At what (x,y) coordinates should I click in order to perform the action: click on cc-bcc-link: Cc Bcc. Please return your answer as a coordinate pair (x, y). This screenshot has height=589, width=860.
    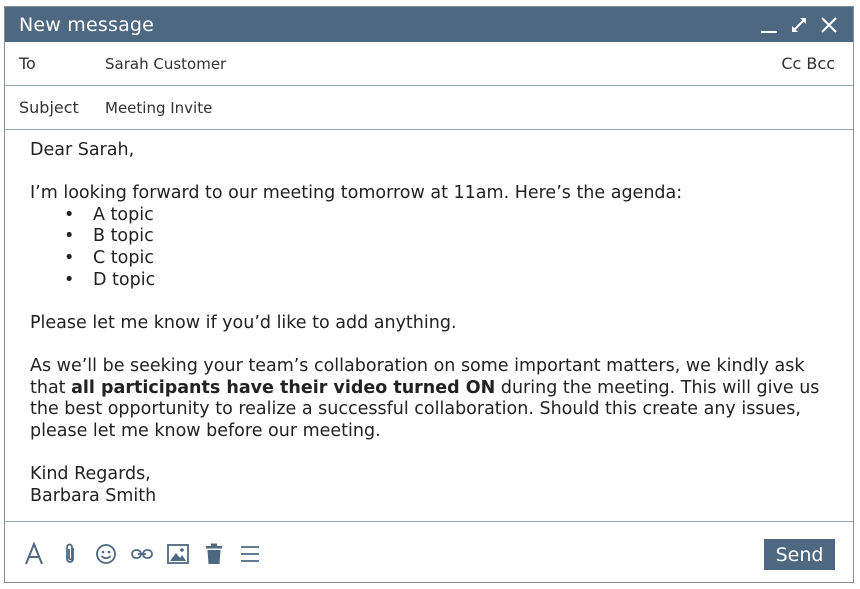
    Looking at the image, I should click on (808, 63).